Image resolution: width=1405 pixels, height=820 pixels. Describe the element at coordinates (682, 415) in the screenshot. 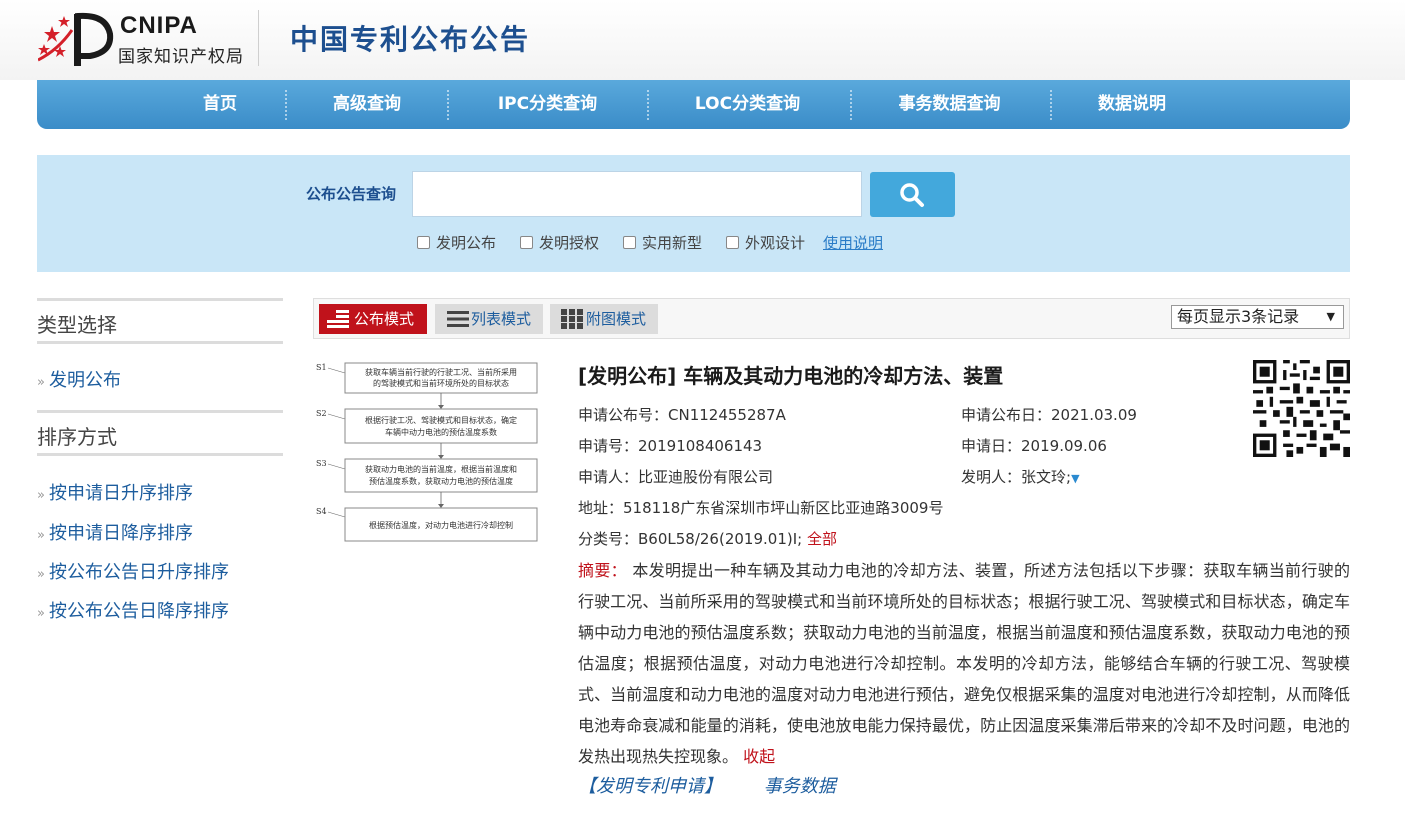

I see `field-publication-number: 申请公布号：CN112455287A` at that location.